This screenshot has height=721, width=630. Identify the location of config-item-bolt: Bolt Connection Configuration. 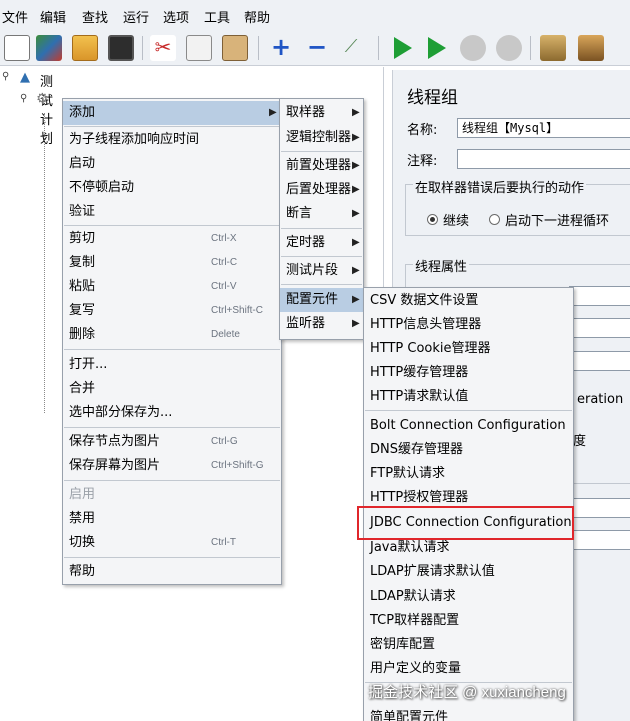
(468, 426).